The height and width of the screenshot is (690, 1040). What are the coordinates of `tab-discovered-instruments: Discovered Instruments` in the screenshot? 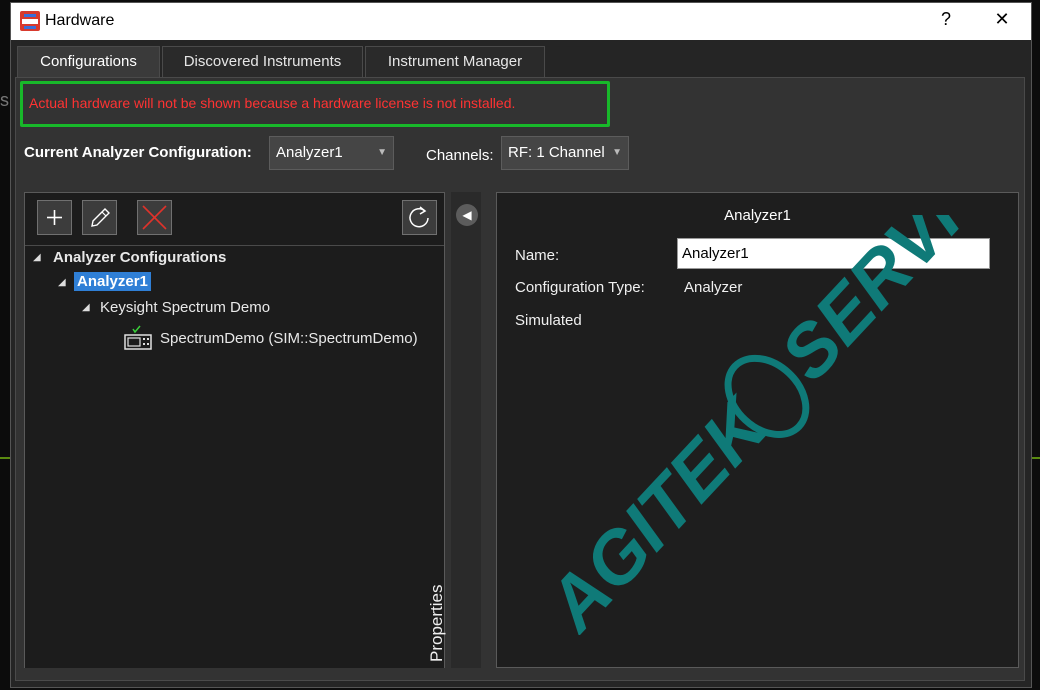 It's located at (262, 61).